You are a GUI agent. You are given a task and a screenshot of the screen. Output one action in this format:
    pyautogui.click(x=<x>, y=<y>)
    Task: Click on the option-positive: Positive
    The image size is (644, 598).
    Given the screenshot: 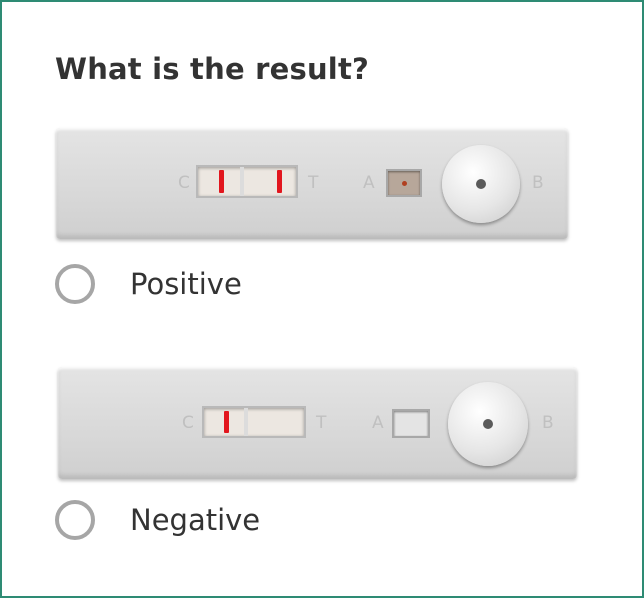 What is the action you would take?
    pyautogui.click(x=148, y=284)
    